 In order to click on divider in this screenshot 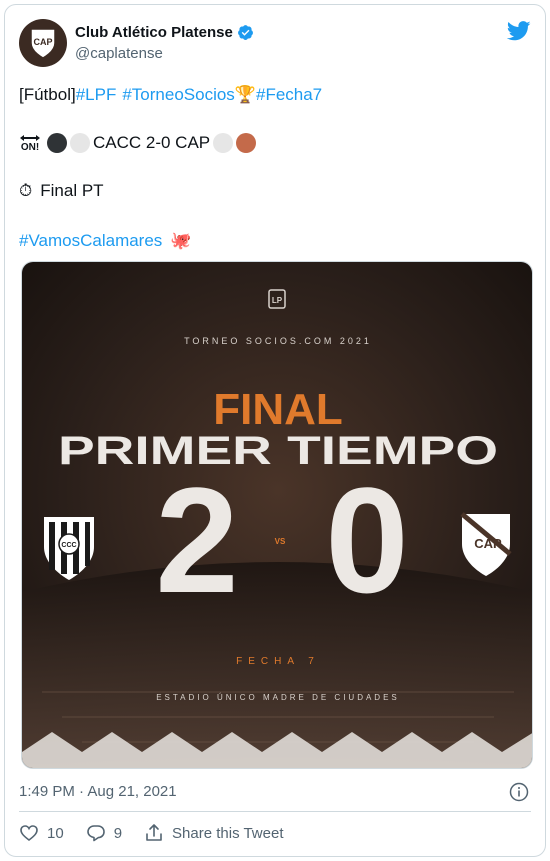, I will do `click(275, 811)`.